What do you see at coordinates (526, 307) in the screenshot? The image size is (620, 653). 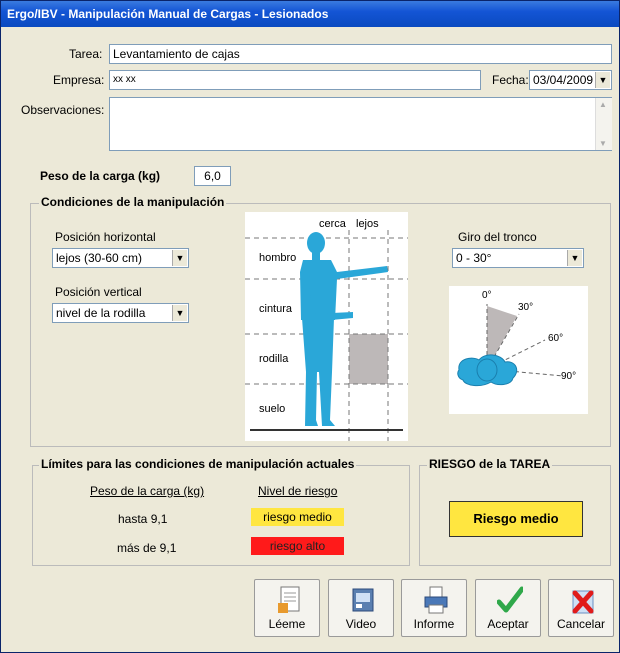 I see `angle-30-label: 30°` at bounding box center [526, 307].